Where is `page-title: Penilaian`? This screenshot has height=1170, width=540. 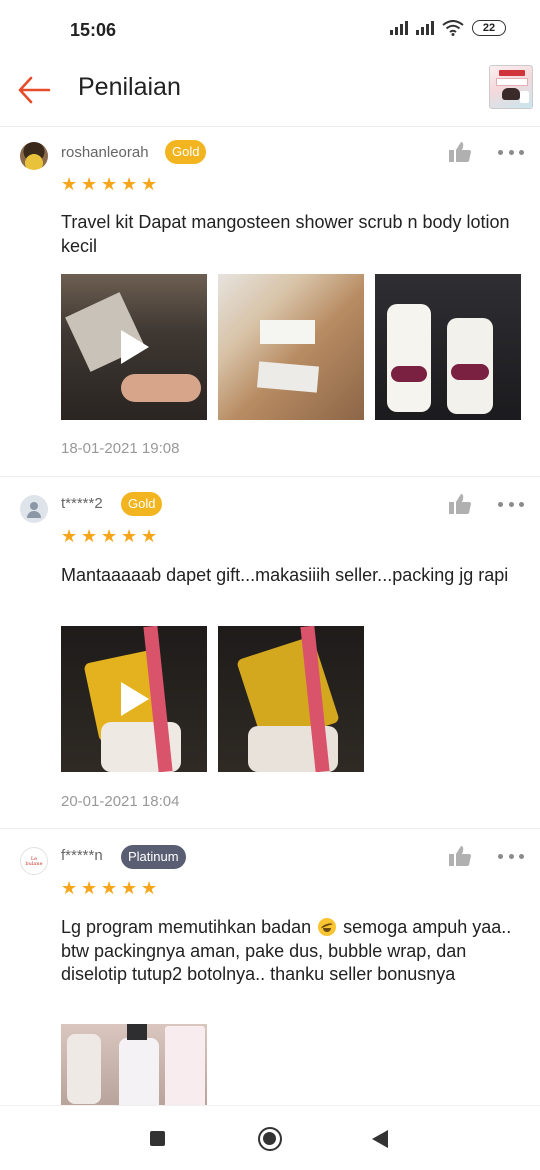
page-title: Penilaian is located at coordinates (129, 87).